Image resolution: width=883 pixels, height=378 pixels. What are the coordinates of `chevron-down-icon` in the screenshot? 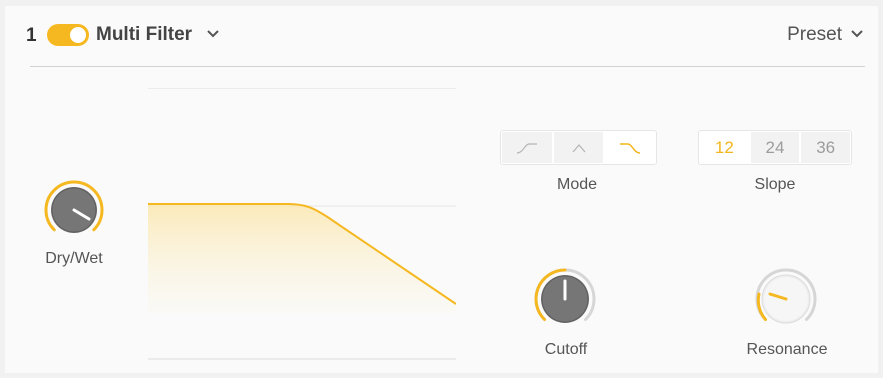 It's located at (213, 34).